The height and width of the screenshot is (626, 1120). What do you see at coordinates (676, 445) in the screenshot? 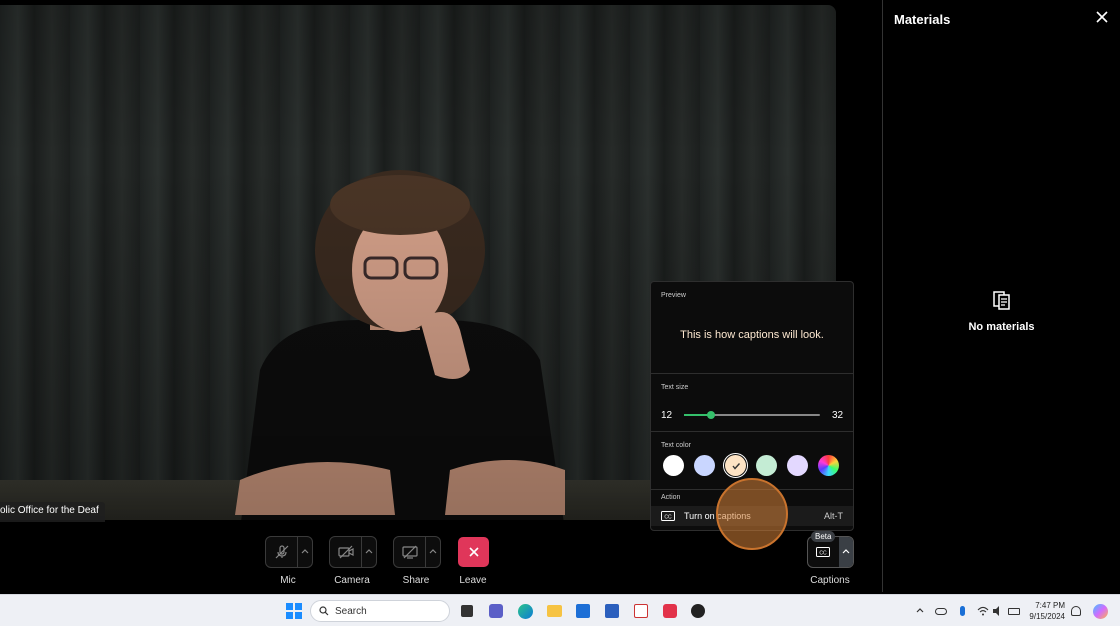
I see `text-color-label: Text color` at bounding box center [676, 445].